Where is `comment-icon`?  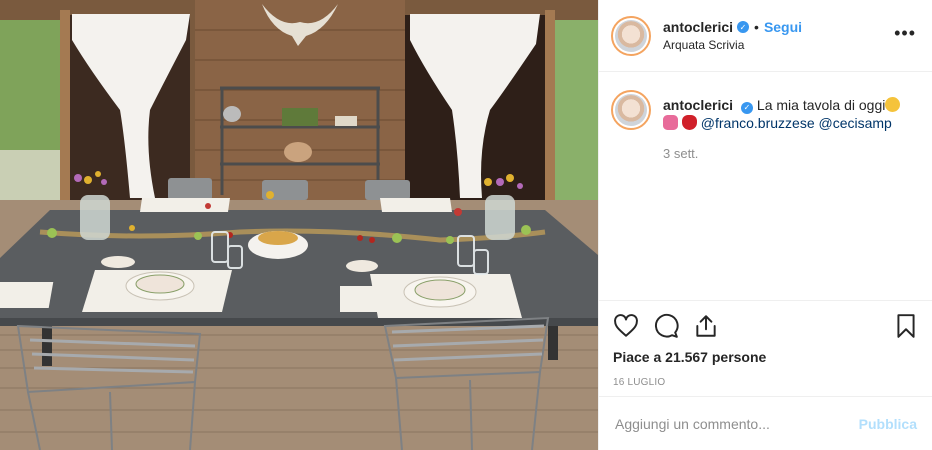
comment-icon is located at coordinates (666, 326).